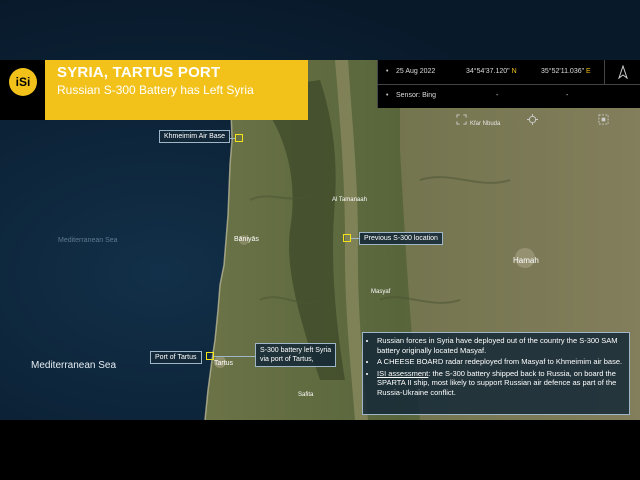  Describe the element at coordinates (320, 450) in the screenshot. I see `bottom-bar` at that location.